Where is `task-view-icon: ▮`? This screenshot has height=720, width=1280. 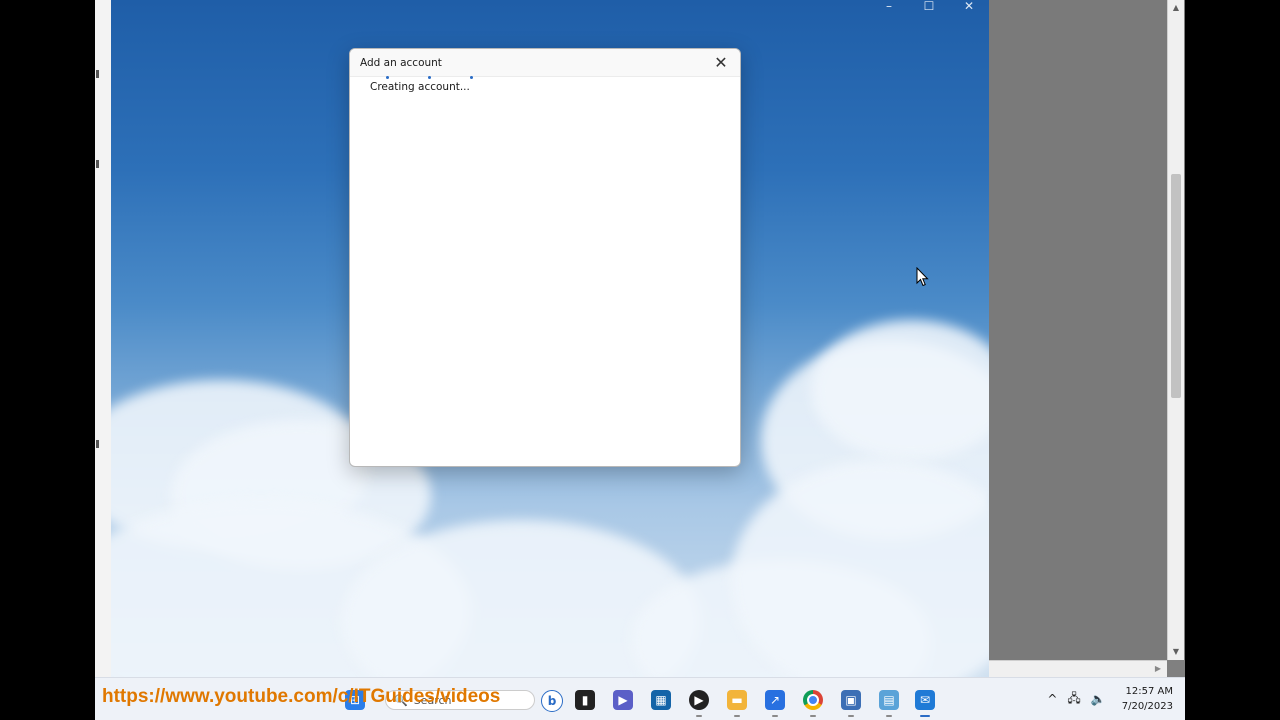
task-view-icon: ▮ is located at coordinates (585, 700).